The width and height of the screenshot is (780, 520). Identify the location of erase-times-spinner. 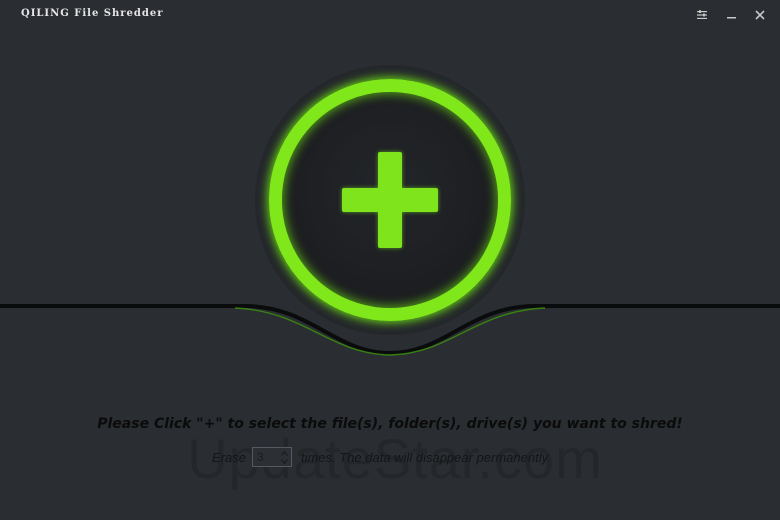
(271, 457).